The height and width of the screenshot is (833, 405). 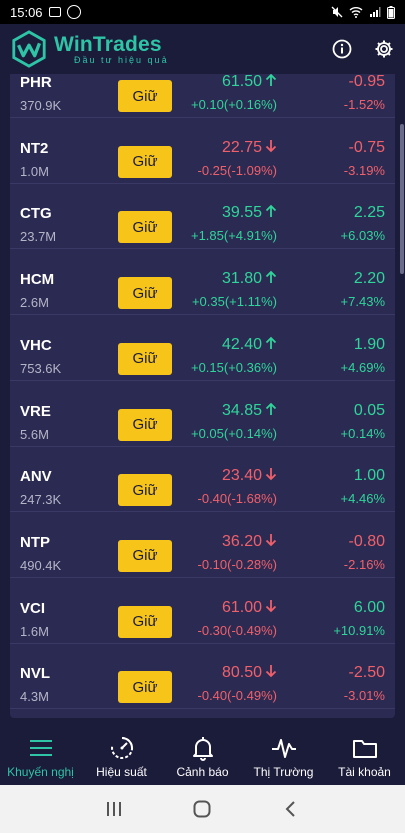 What do you see at coordinates (40, 757) in the screenshot?
I see `nav-recommendations: Khuyến nghị` at bounding box center [40, 757].